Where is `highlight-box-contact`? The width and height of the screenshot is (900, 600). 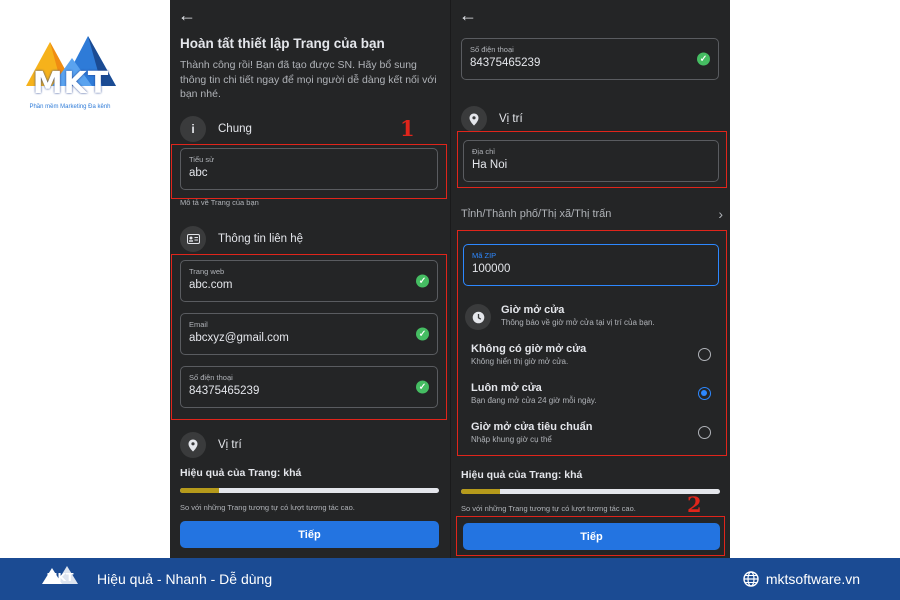
highlight-box-contact is located at coordinates (309, 337).